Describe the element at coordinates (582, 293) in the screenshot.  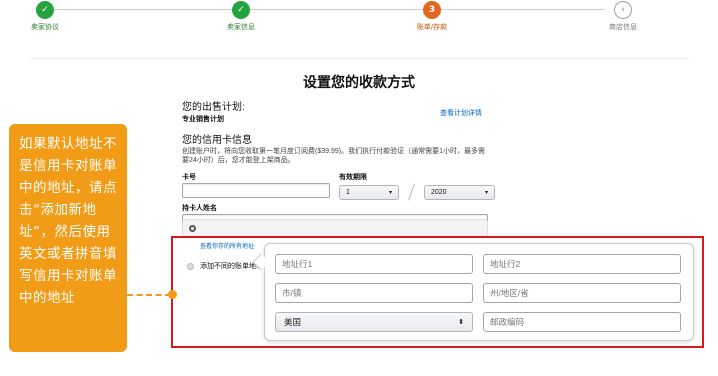
I see `state-input: 州/地区/省` at that location.